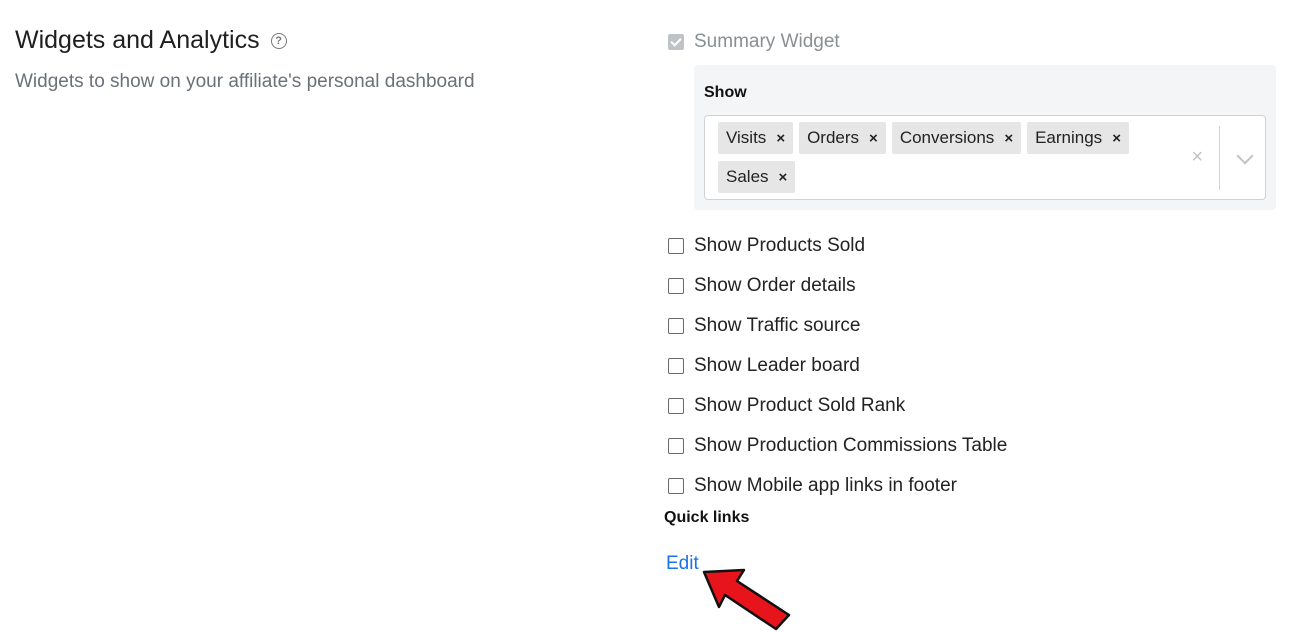 The width and height of the screenshot is (1291, 632). I want to click on section-title: Widgets and Analytics ?, so click(151, 40).